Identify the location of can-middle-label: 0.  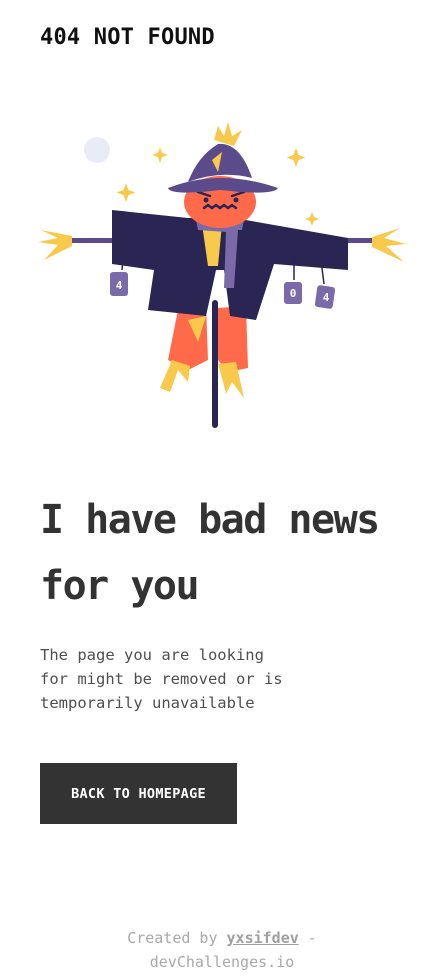
(293, 293).